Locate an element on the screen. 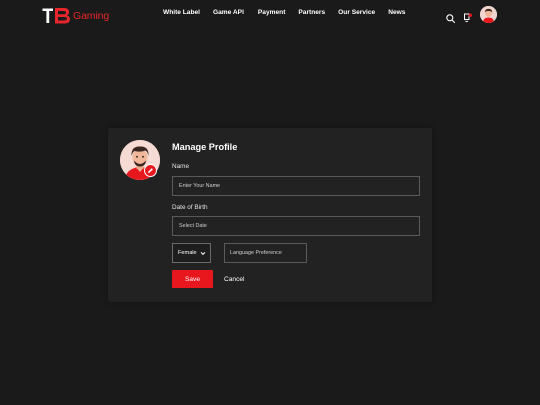 Image resolution: width=540 pixels, height=405 pixels. language-preference-input: Language Preference is located at coordinates (265, 253).